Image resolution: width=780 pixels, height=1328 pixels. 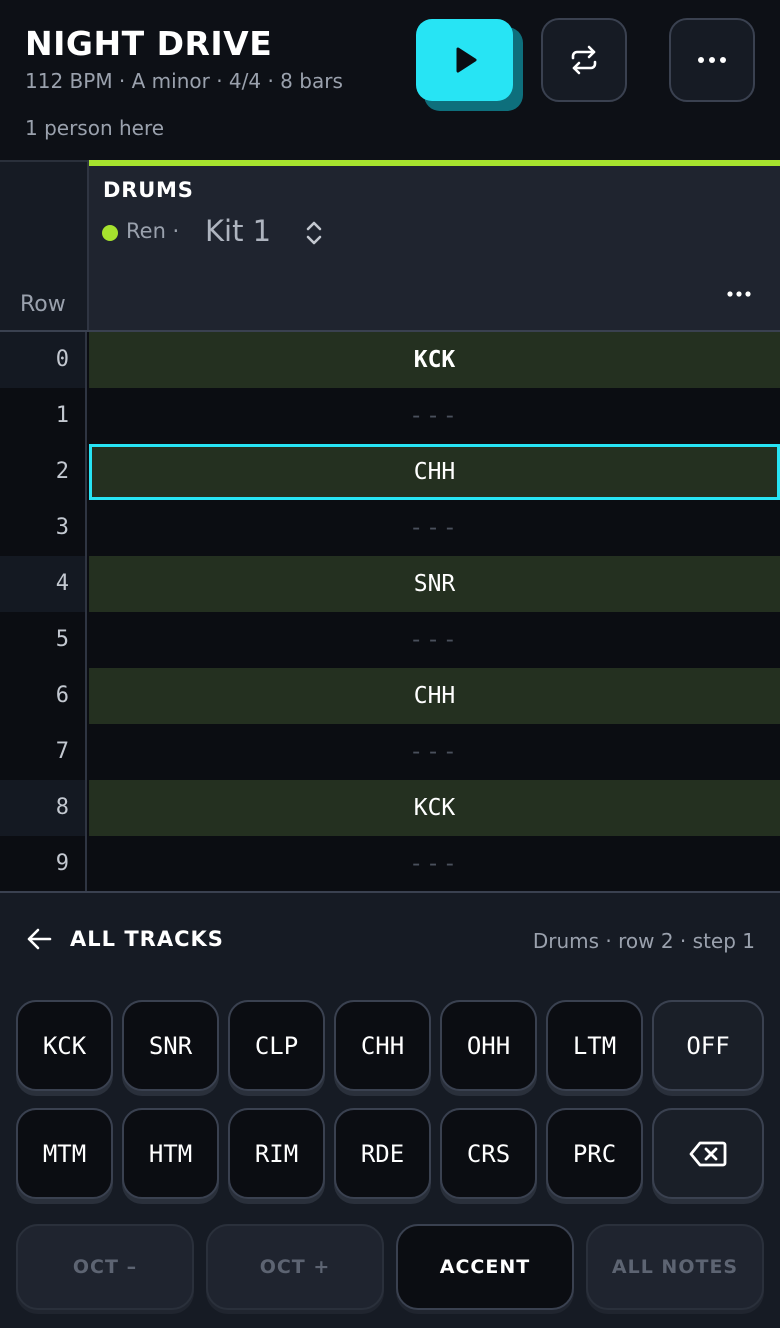 I want to click on pad-ltm: LTM, so click(x=594, y=1048).